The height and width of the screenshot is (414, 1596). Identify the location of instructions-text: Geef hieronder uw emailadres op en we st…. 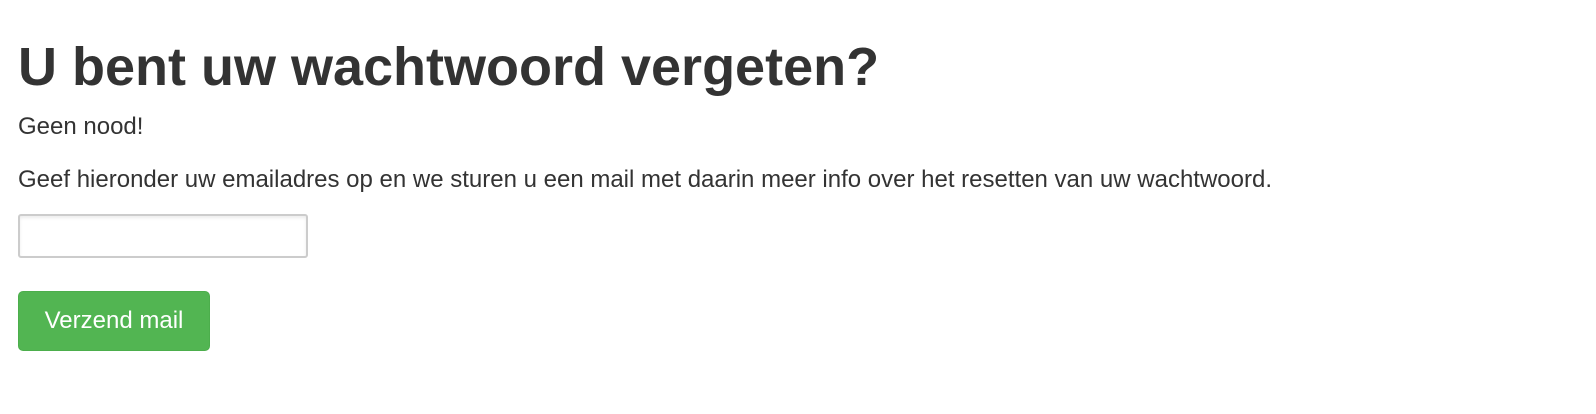
(645, 179).